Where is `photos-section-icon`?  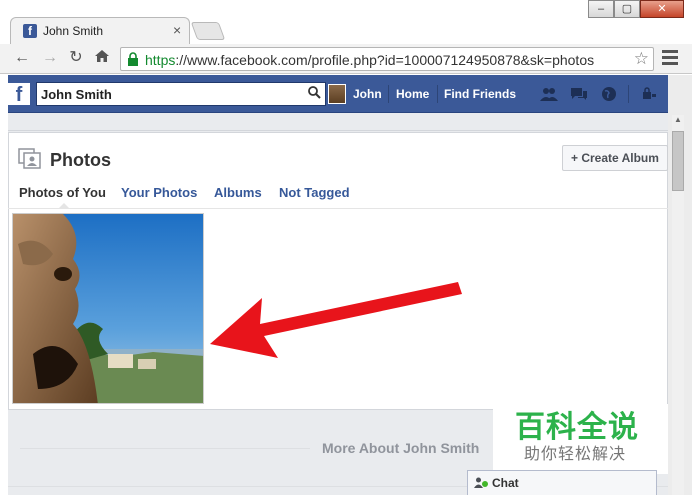
photos-section-icon is located at coordinates (29, 158).